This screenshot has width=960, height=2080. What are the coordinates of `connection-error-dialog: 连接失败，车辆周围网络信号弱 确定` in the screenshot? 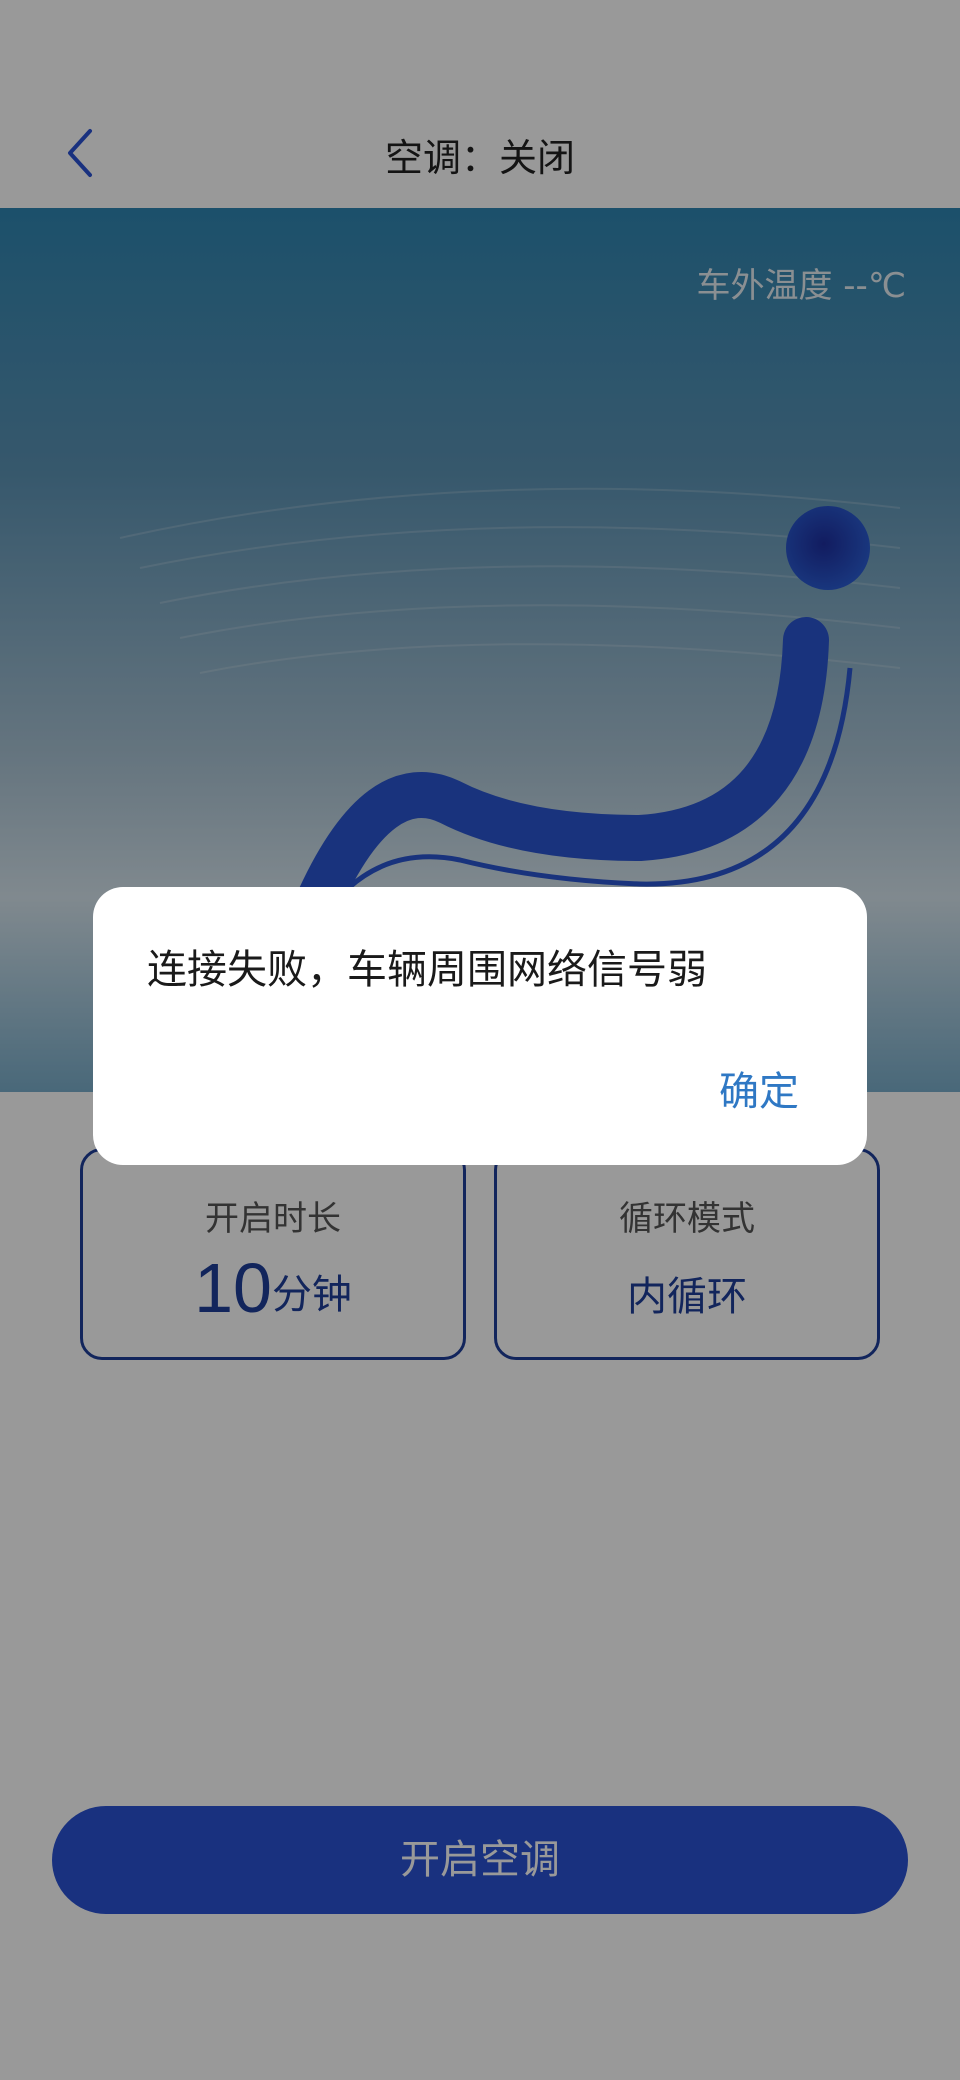 It's located at (480, 1026).